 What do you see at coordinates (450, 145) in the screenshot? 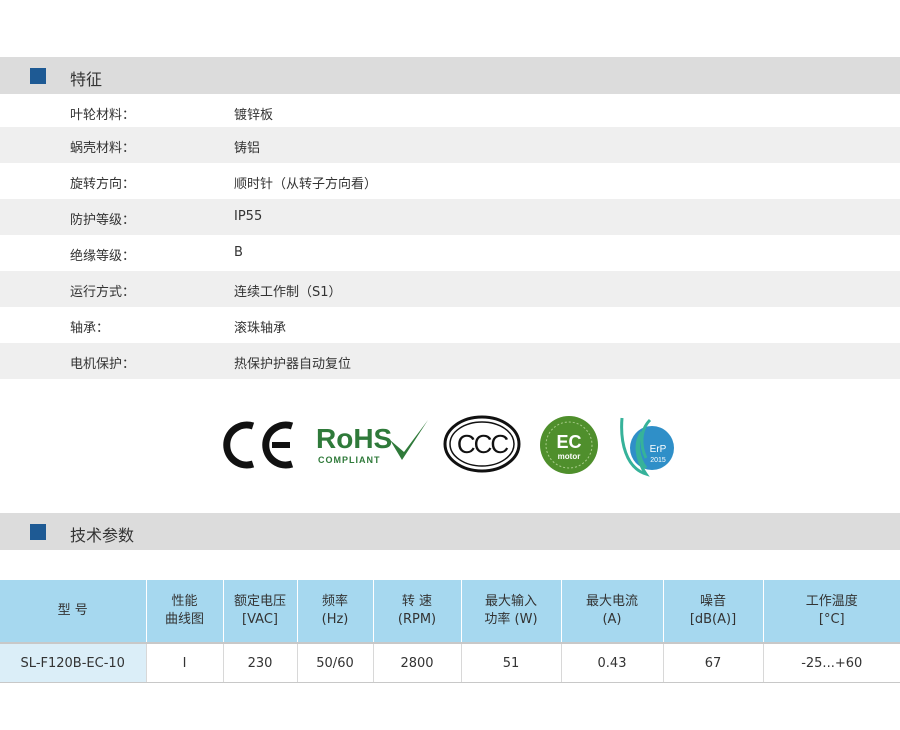
I see `feature-row: 蜗壳材料： 铸铝` at bounding box center [450, 145].